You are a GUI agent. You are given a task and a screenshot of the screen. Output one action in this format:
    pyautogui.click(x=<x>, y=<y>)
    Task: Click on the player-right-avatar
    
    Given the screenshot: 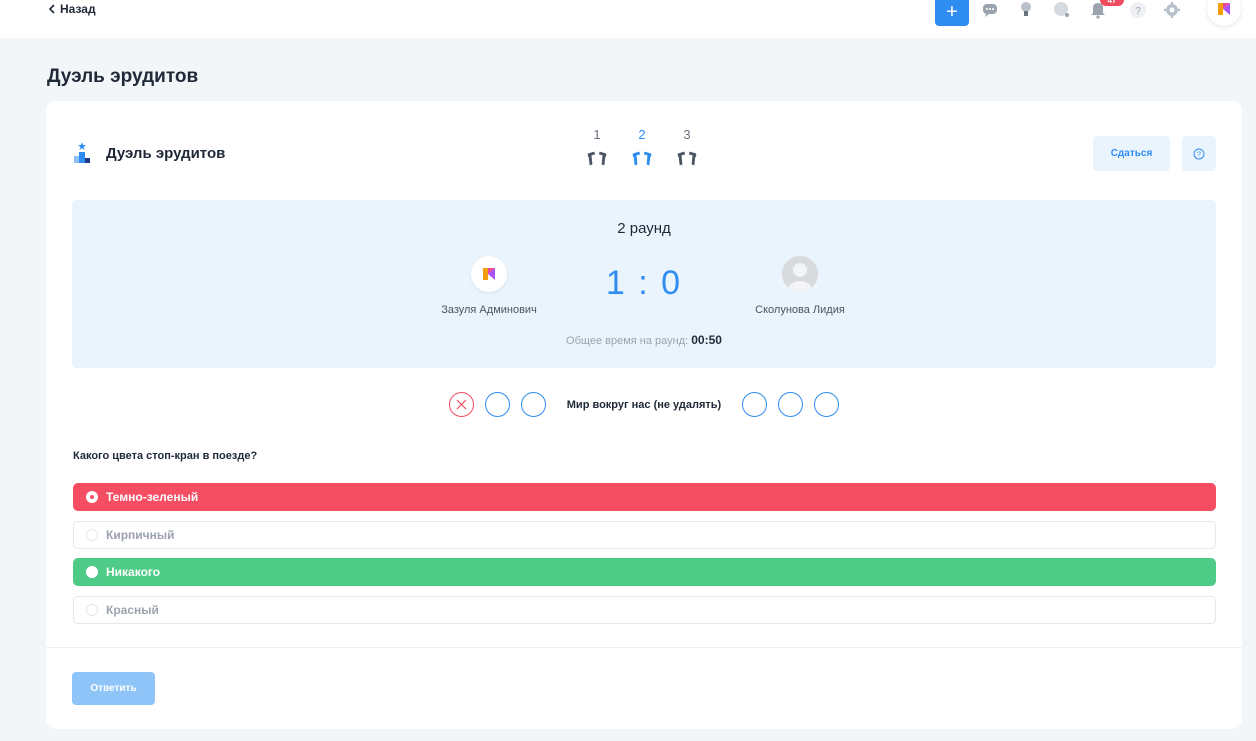 What is the action you would take?
    pyautogui.click(x=800, y=274)
    